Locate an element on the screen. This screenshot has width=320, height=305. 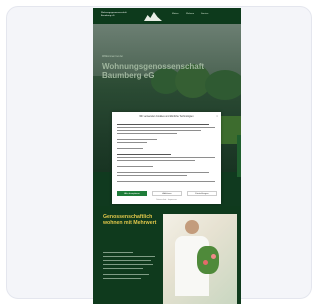
site-logo-text: Wohnungsgenossenschaft Baumberg eG is located at coordinates (118, 14).